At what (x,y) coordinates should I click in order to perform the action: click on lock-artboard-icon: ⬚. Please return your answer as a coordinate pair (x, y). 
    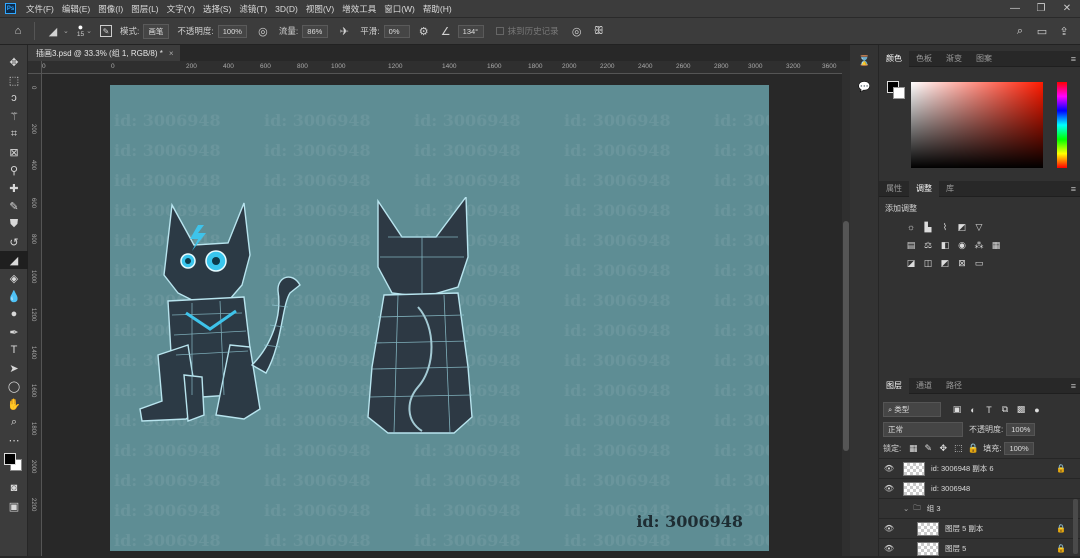
    Looking at the image, I should click on (958, 449).